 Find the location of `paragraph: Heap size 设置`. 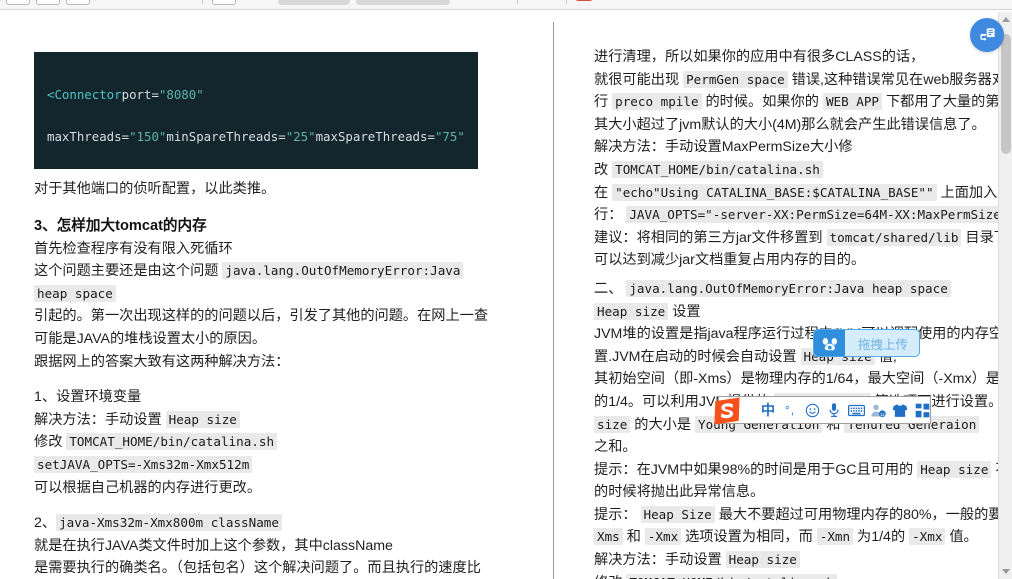

paragraph: Heap size 设置 is located at coordinates (803, 312).